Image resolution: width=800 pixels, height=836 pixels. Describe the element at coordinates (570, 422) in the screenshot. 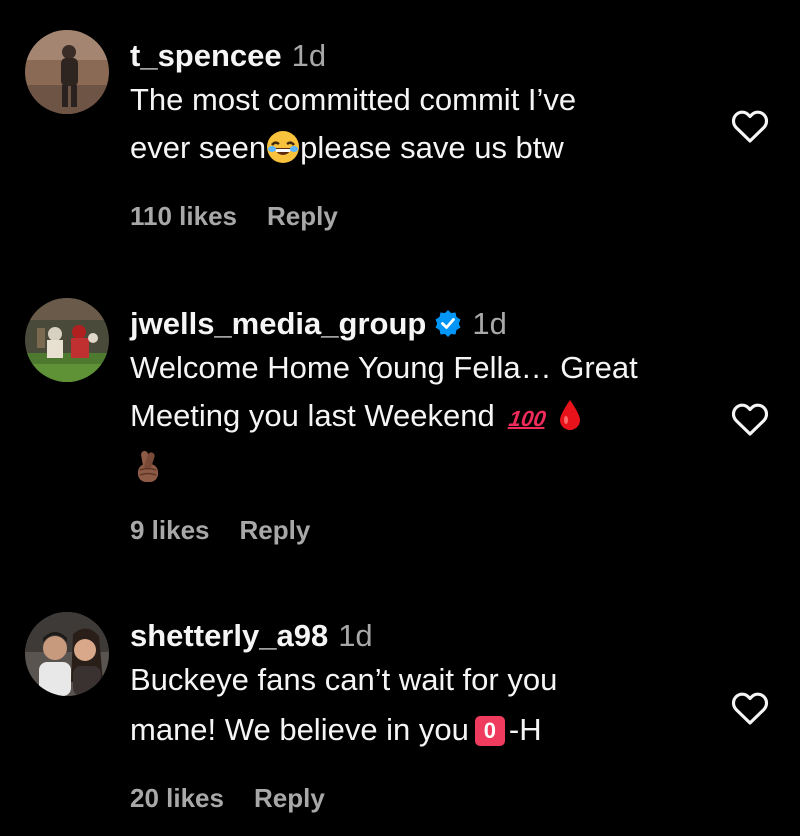

I see `drop-of-blood-emoji-icon` at that location.